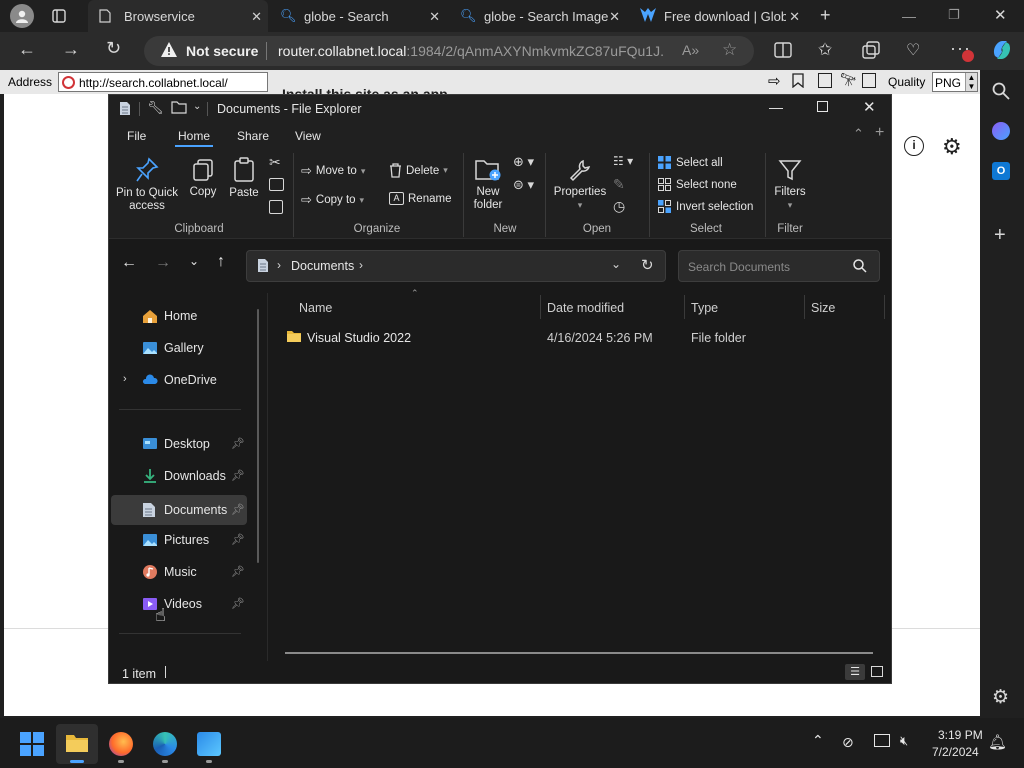 The image size is (1024, 768). I want to click on profile-avatar-icon, so click(22, 16).